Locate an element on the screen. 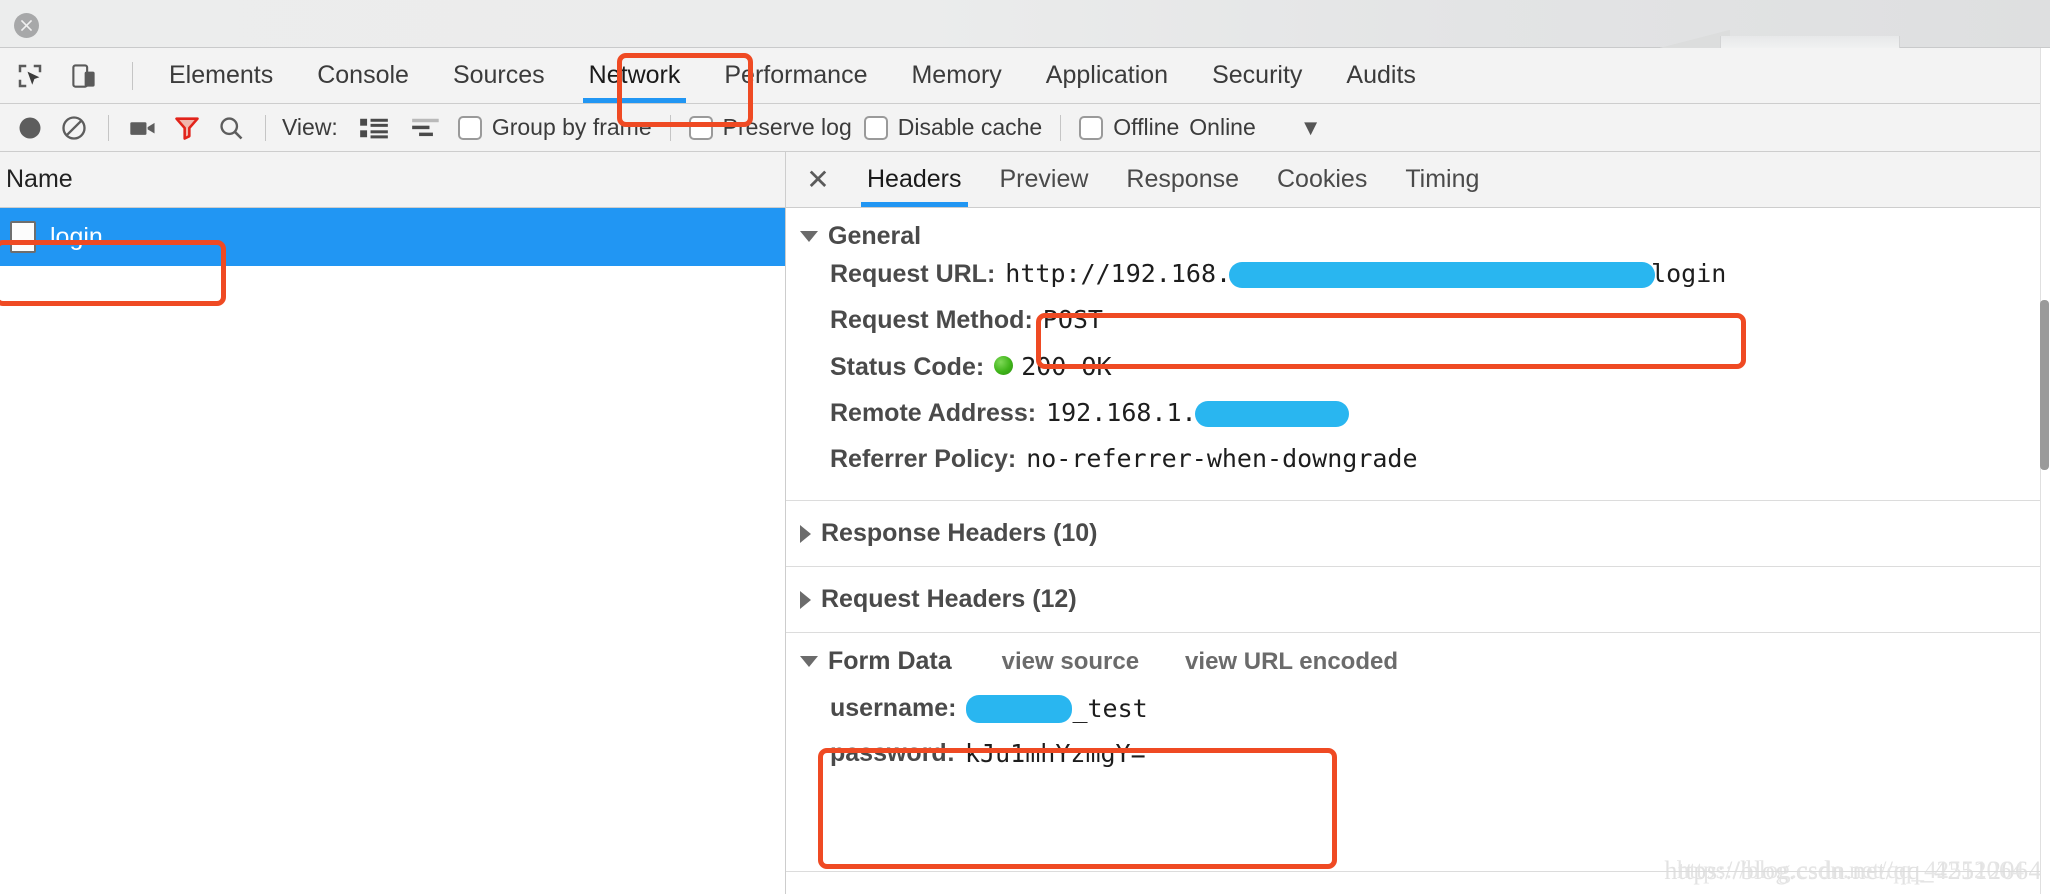 This screenshot has height=894, width=2050. response-headers-section: Response Headers (10) is located at coordinates (1418, 534).